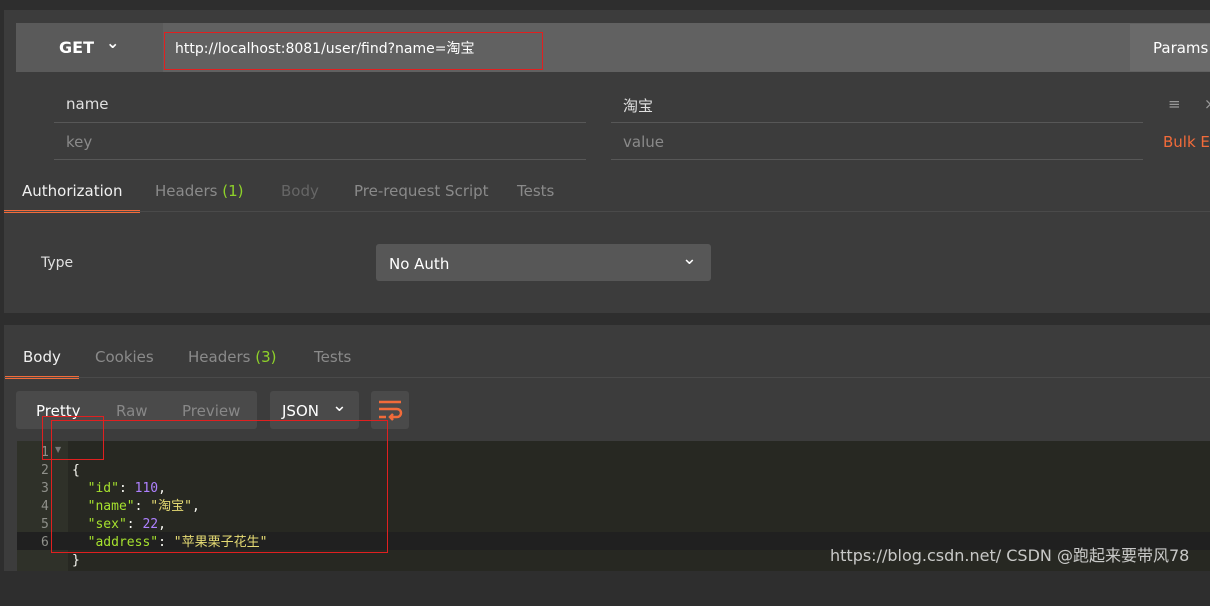 The image size is (1210, 606). What do you see at coordinates (87, 104) in the screenshot?
I see `param-key: name` at bounding box center [87, 104].